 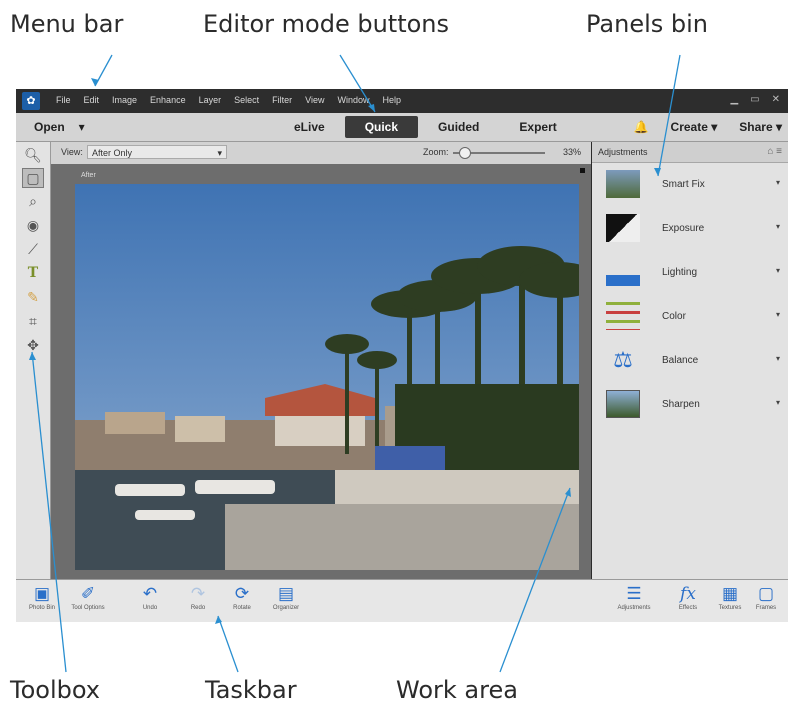 I want to click on menu-layer: Layer, so click(x=210, y=100).